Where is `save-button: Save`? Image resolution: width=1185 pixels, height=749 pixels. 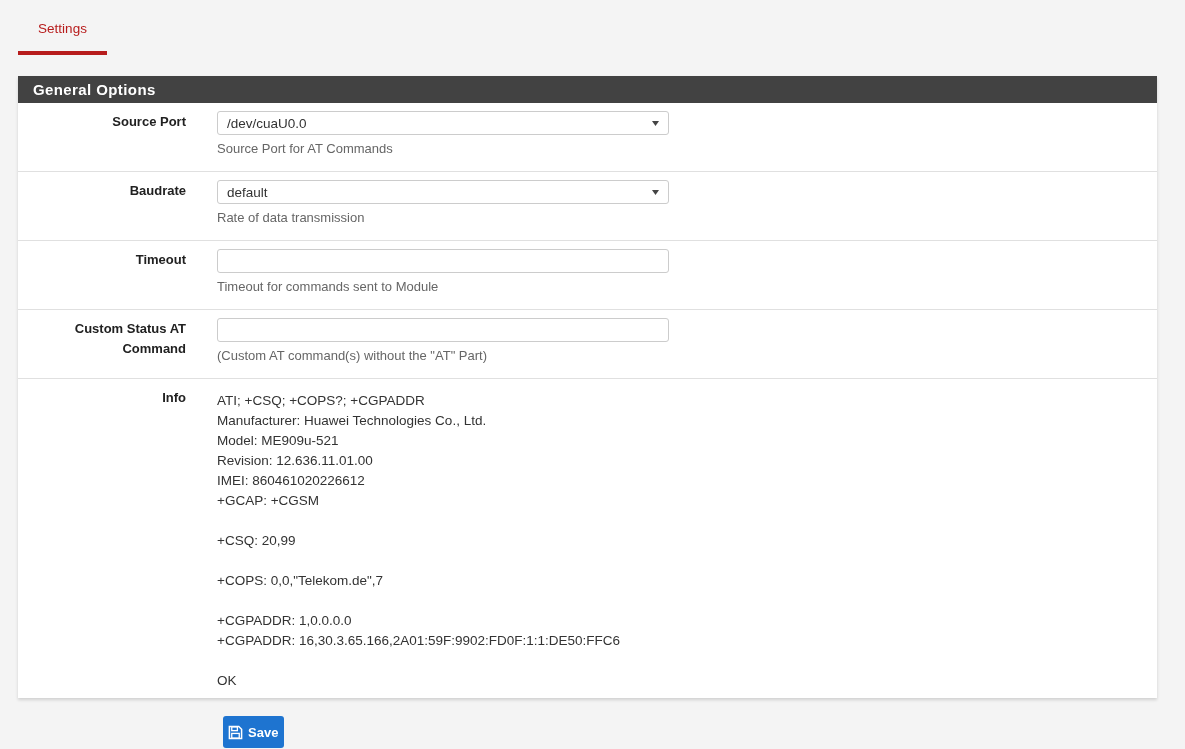
save-button: Save is located at coordinates (254, 732).